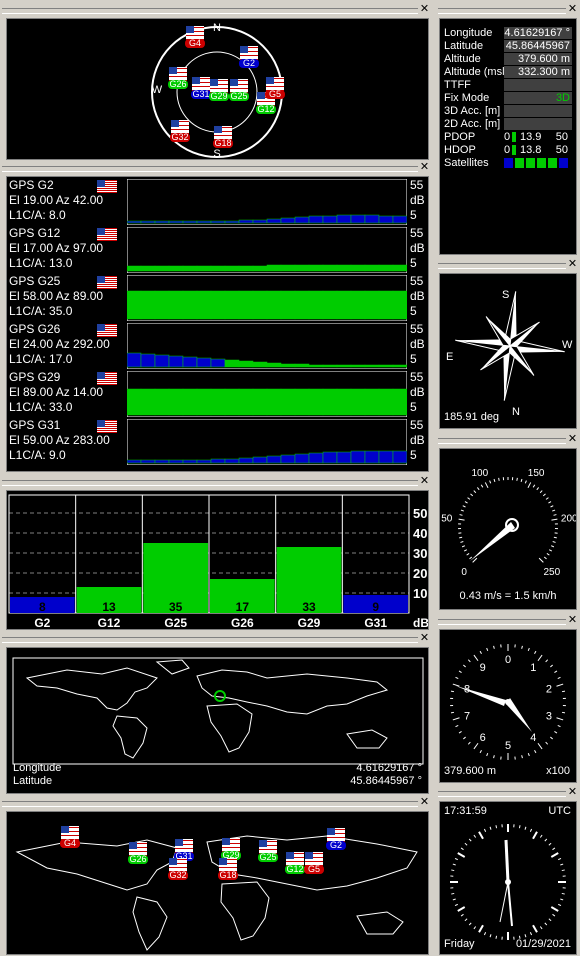  I want to click on clock-time: 17:31:59, so click(465, 811).